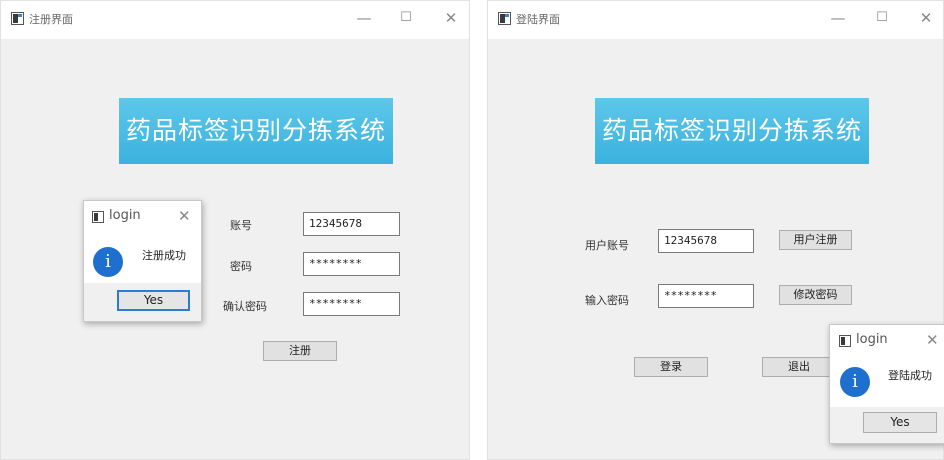  What do you see at coordinates (300, 351) in the screenshot?
I see `register-button: 注册` at bounding box center [300, 351].